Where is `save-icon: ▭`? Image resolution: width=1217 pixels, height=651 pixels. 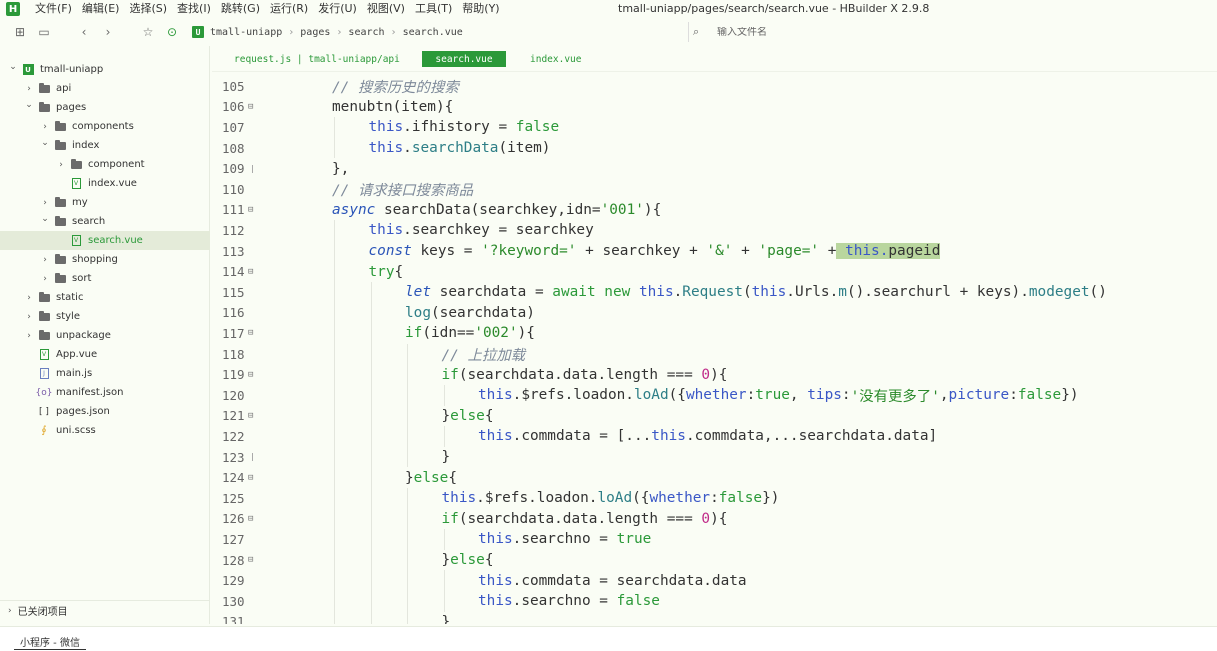
save-icon: ▭ is located at coordinates (44, 32).